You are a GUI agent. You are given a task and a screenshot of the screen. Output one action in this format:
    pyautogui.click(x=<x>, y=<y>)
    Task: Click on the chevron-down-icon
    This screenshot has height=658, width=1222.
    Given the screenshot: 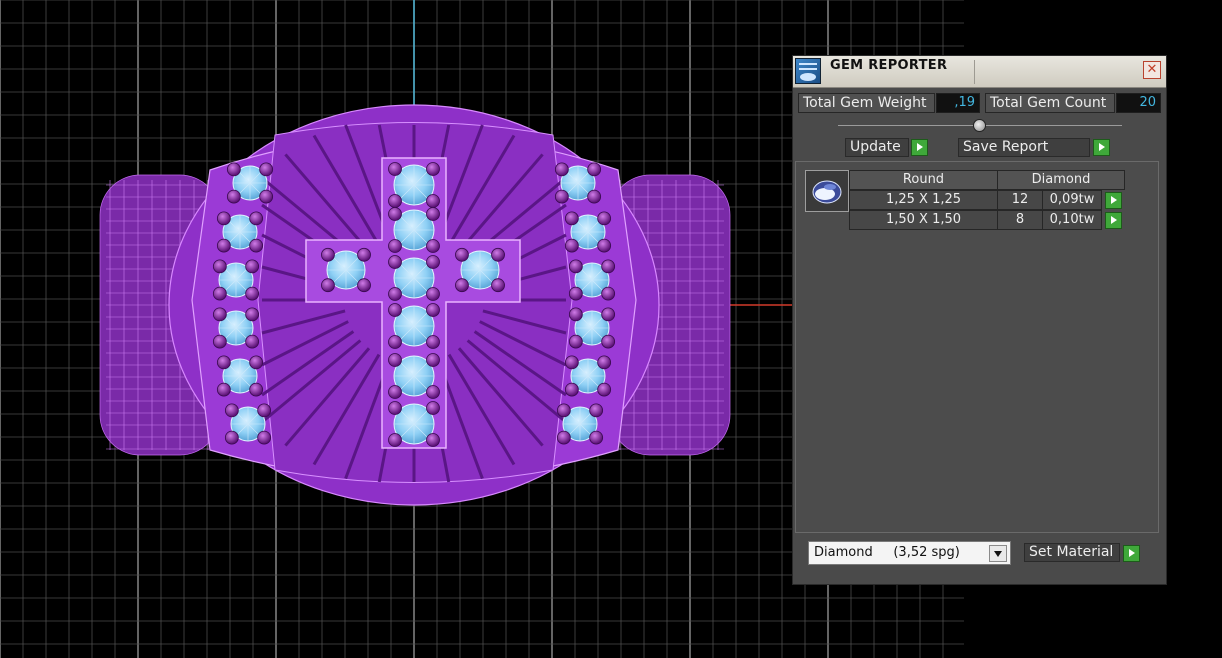 What is the action you would take?
    pyautogui.click(x=998, y=553)
    